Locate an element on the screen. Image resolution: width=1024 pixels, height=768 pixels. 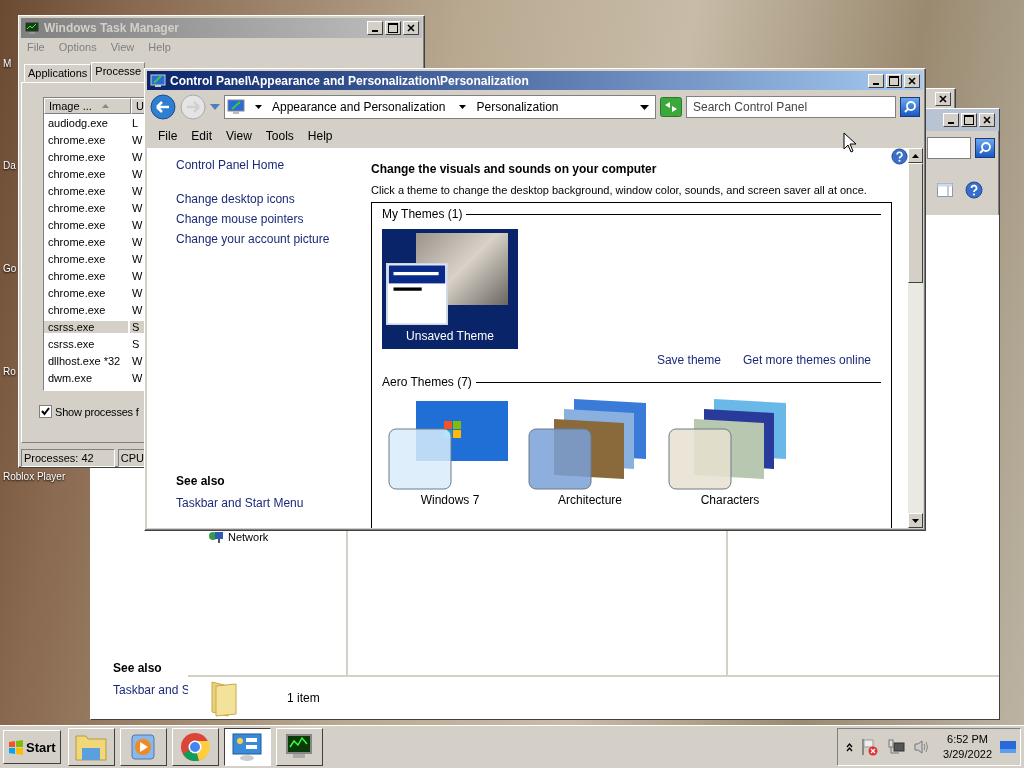
window-title: Control Panel\Appearance and Personalization\Personalization is located at coordinates (349, 80).